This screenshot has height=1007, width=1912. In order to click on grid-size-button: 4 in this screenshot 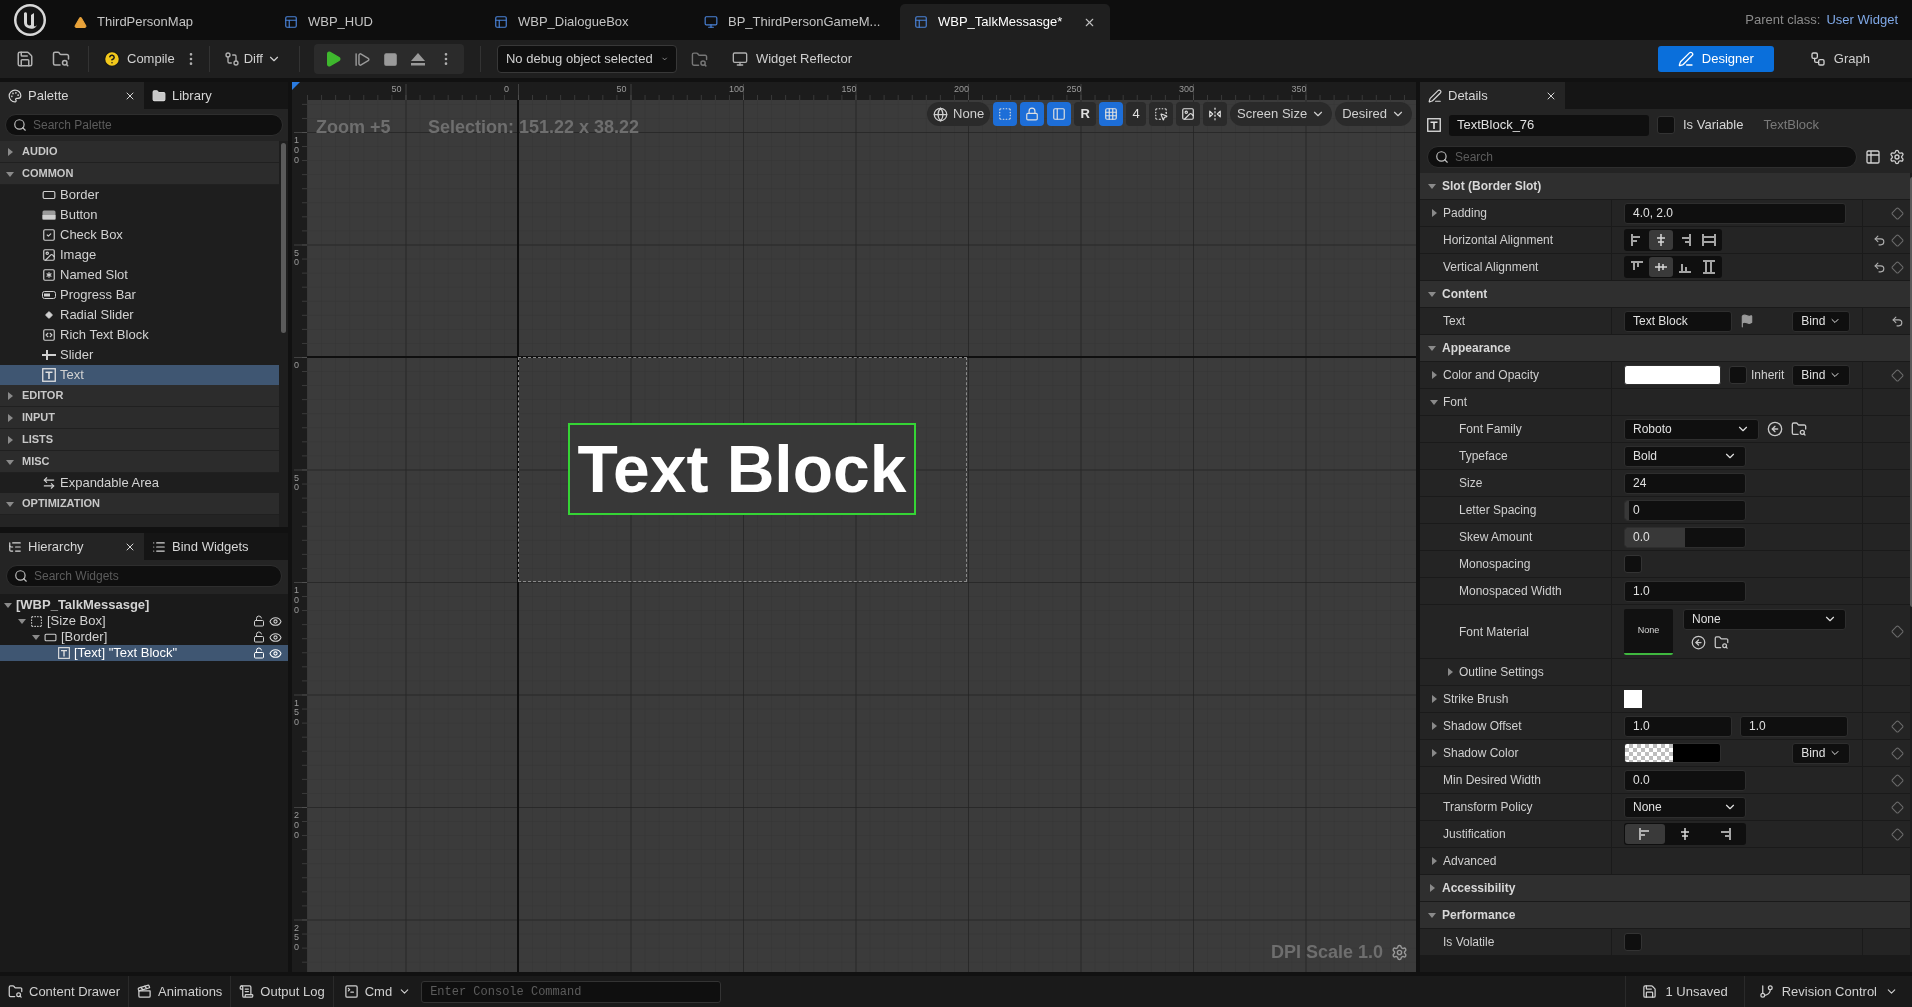, I will do `click(1136, 114)`.